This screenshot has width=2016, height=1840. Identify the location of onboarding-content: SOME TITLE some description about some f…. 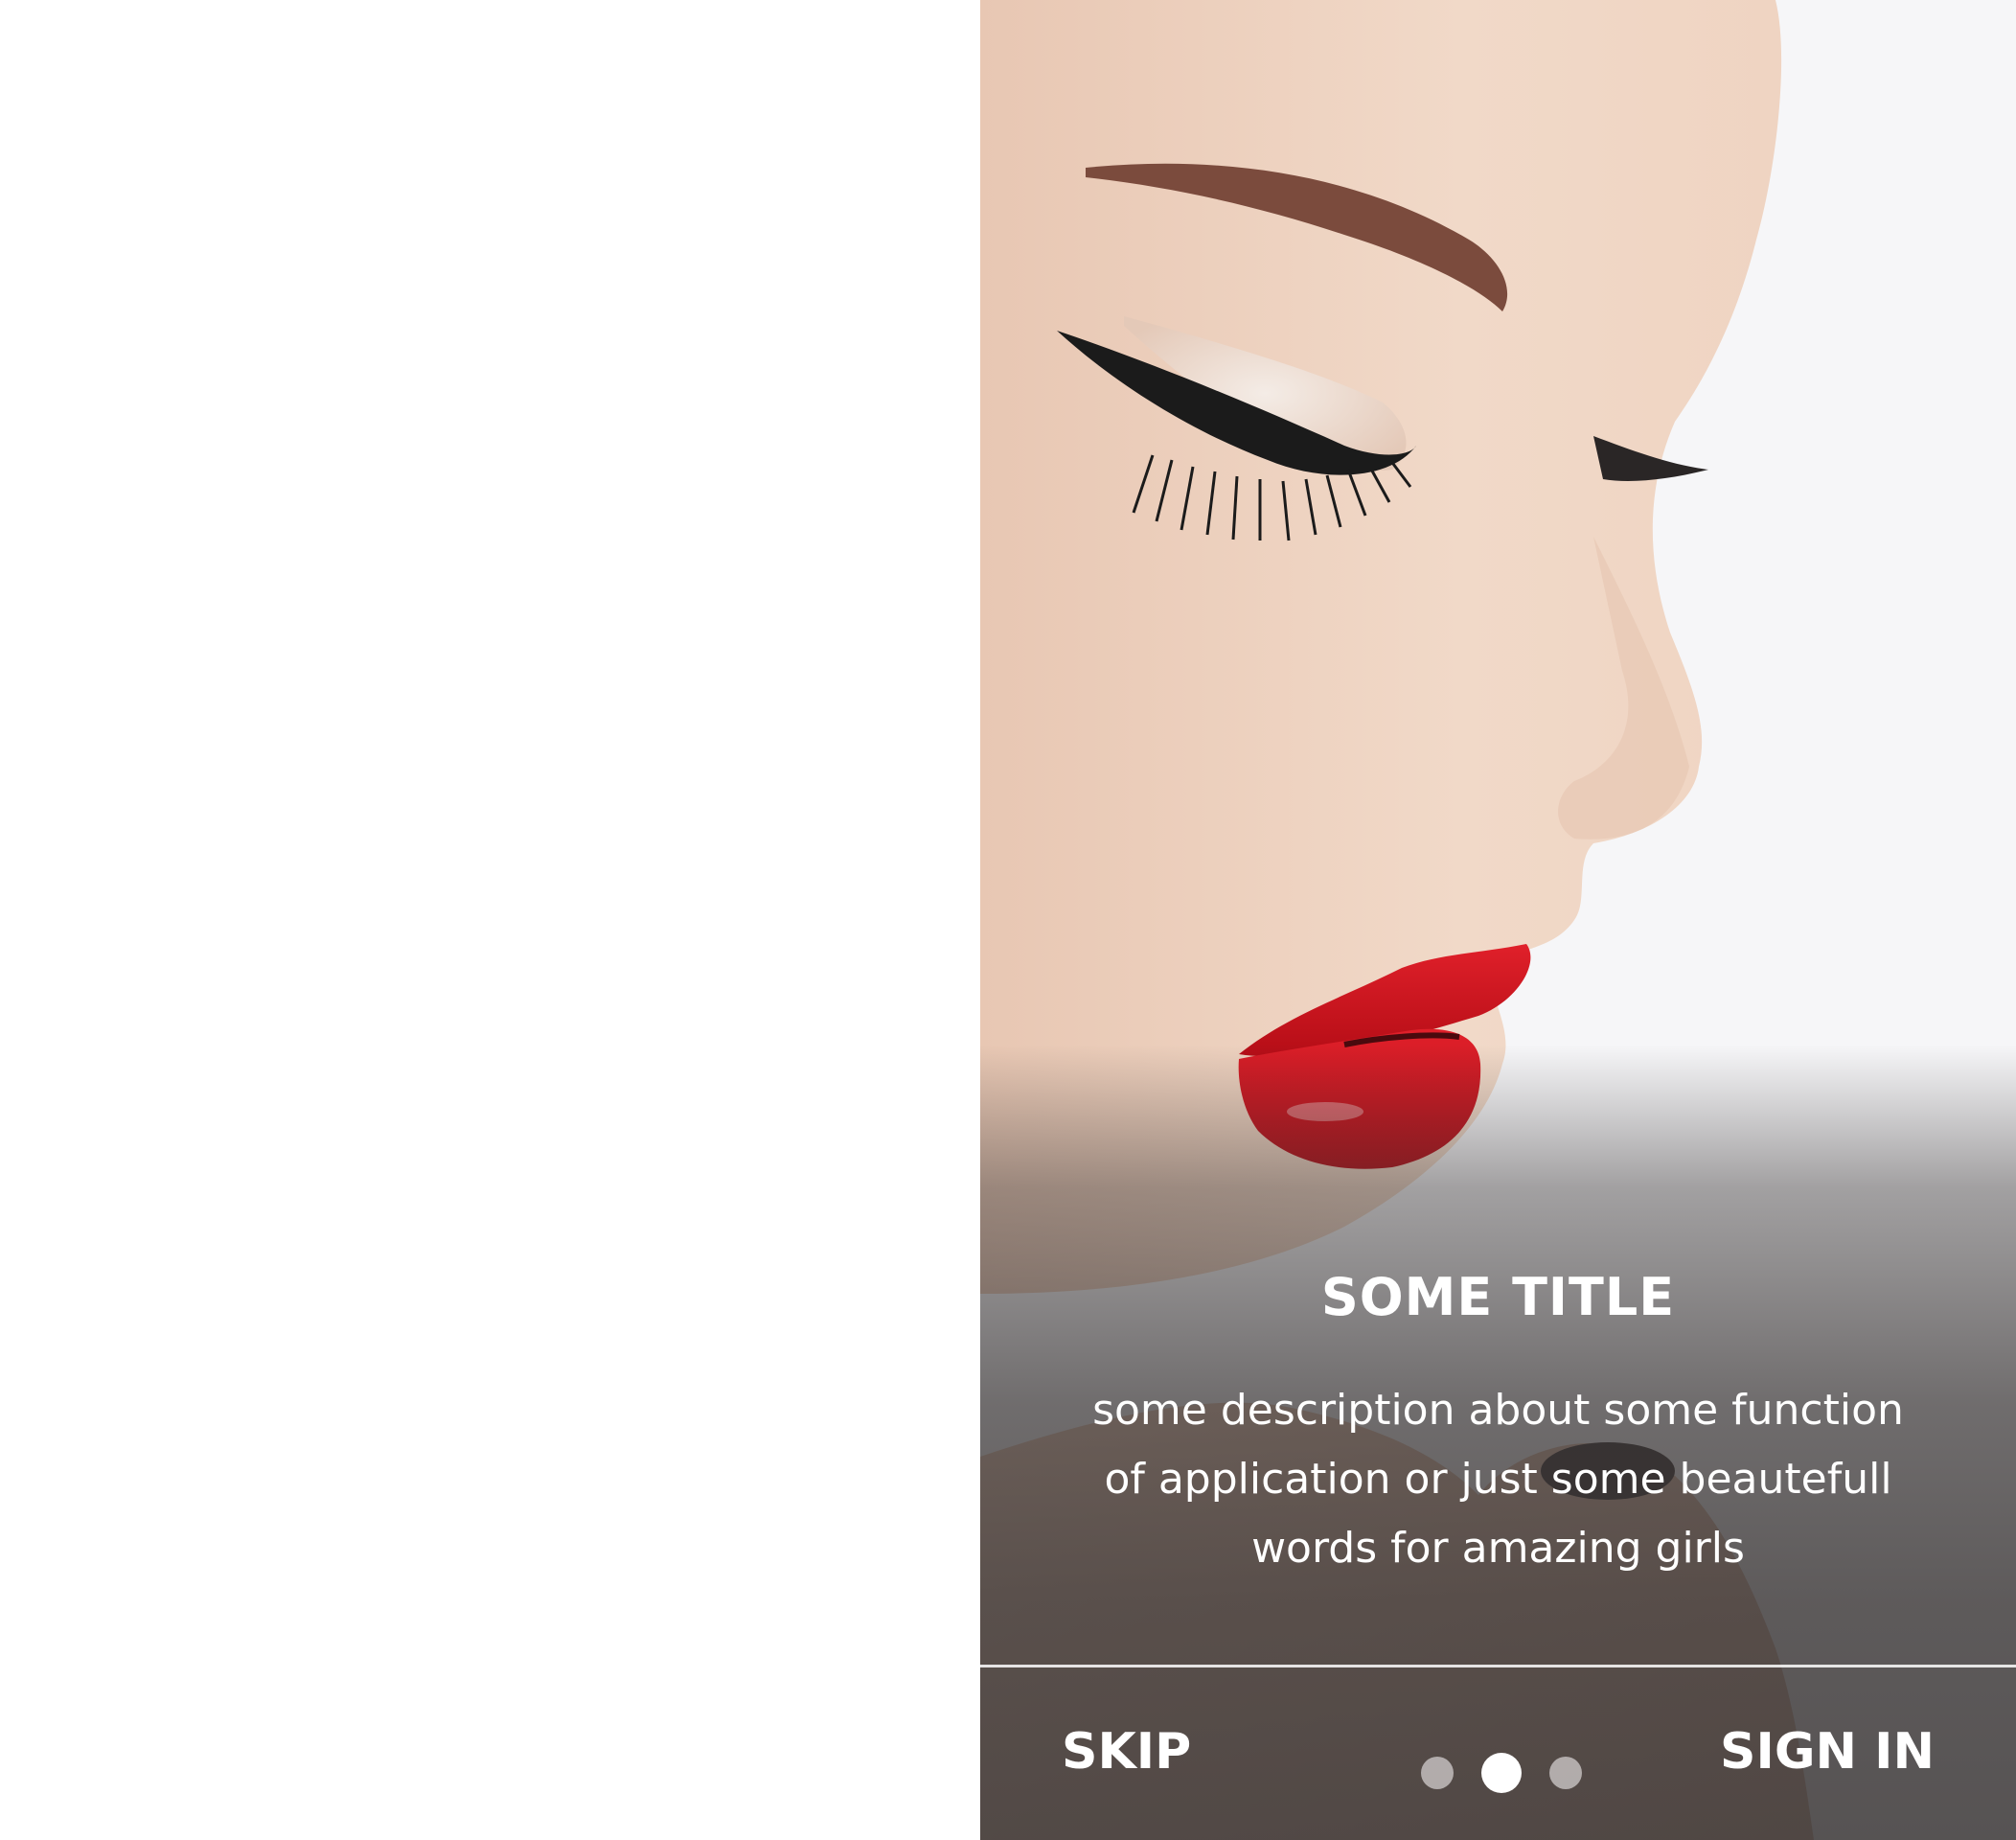
(1498, 1423).